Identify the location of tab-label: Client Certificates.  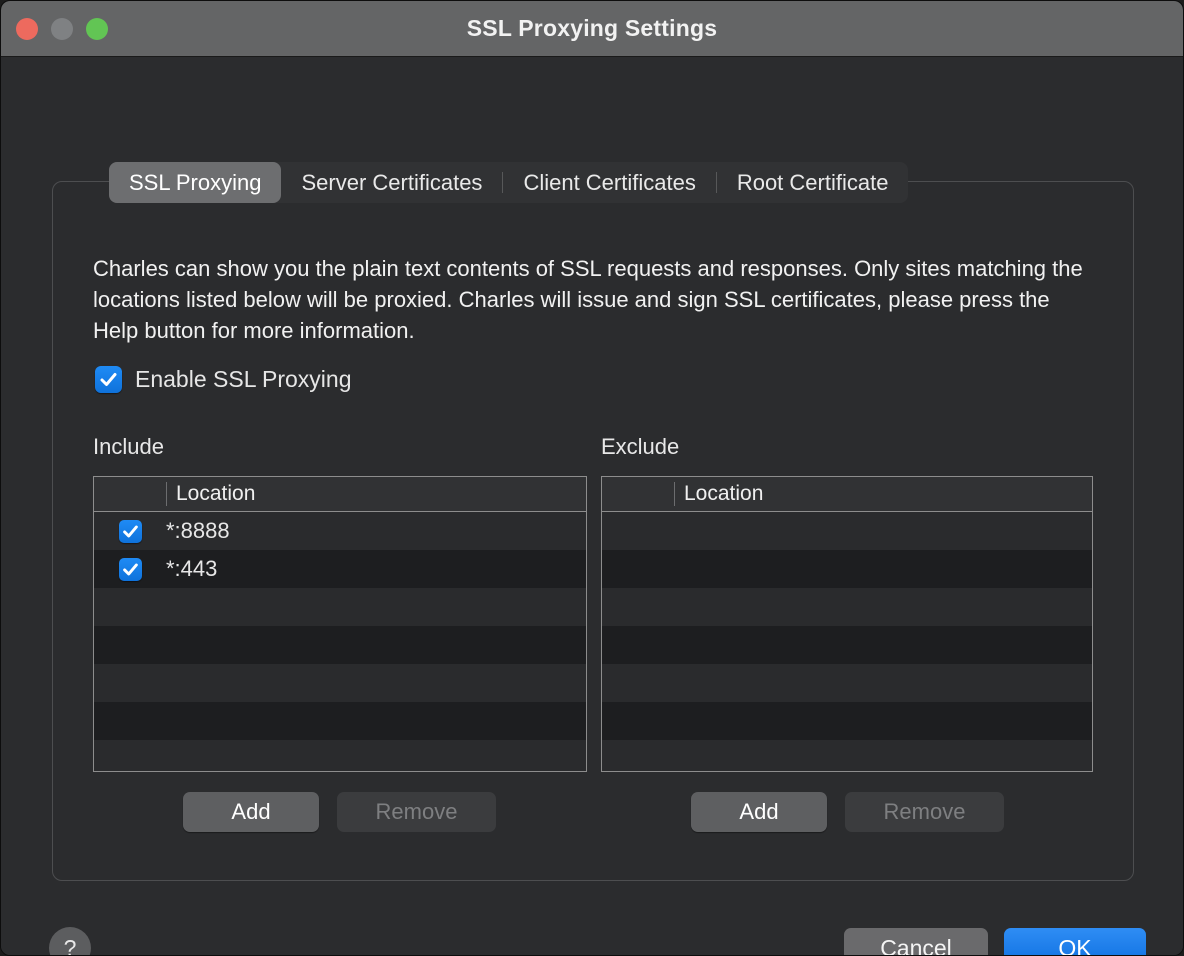
(609, 182).